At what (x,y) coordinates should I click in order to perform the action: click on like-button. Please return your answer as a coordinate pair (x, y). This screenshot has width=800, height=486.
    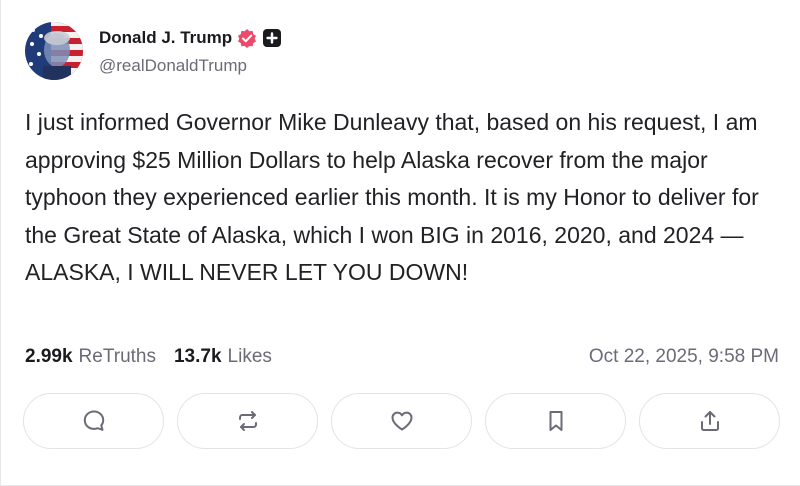
    Looking at the image, I should click on (401, 421).